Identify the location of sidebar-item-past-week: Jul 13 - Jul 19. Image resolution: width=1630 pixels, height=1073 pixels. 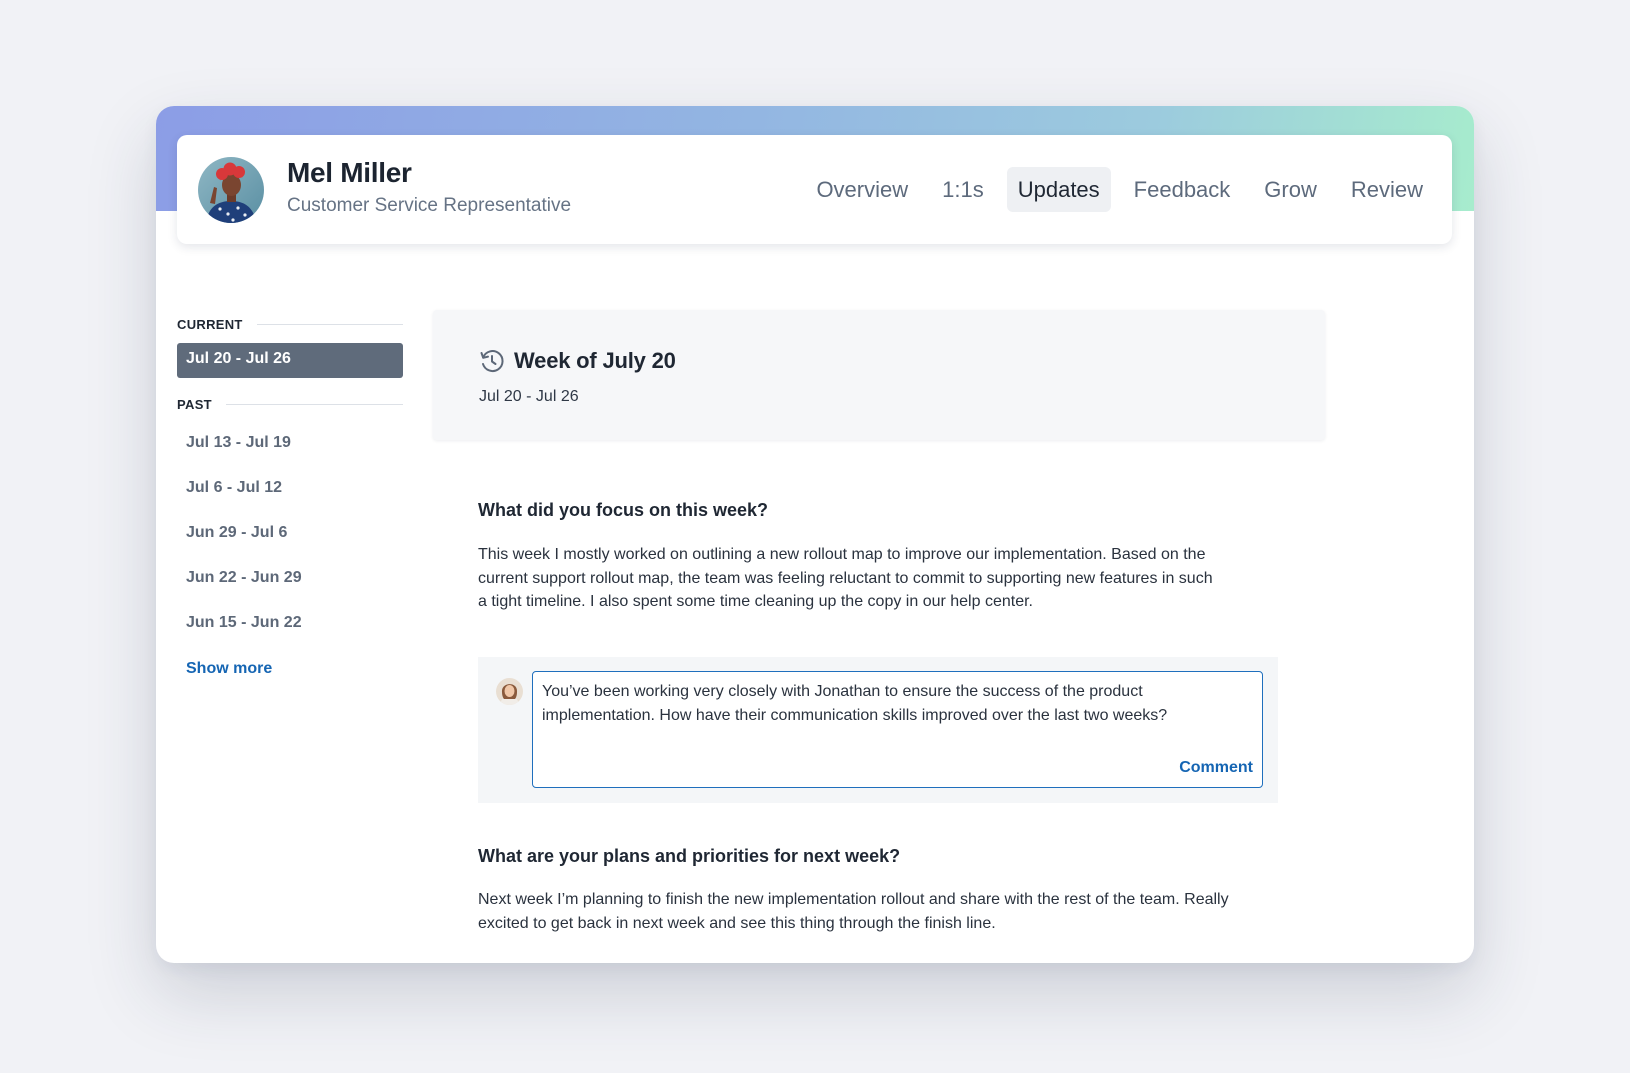
(290, 442).